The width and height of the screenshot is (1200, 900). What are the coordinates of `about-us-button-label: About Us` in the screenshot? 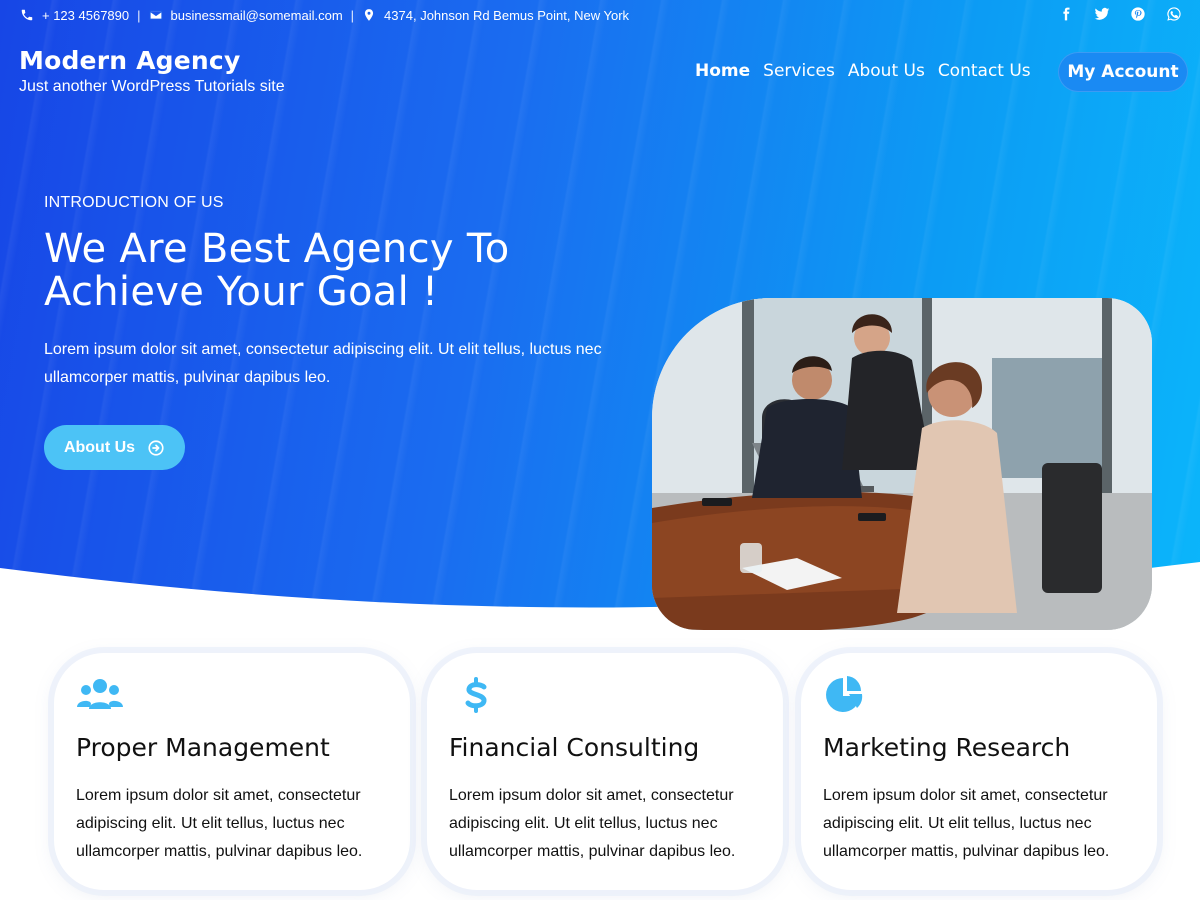 It's located at (99, 447).